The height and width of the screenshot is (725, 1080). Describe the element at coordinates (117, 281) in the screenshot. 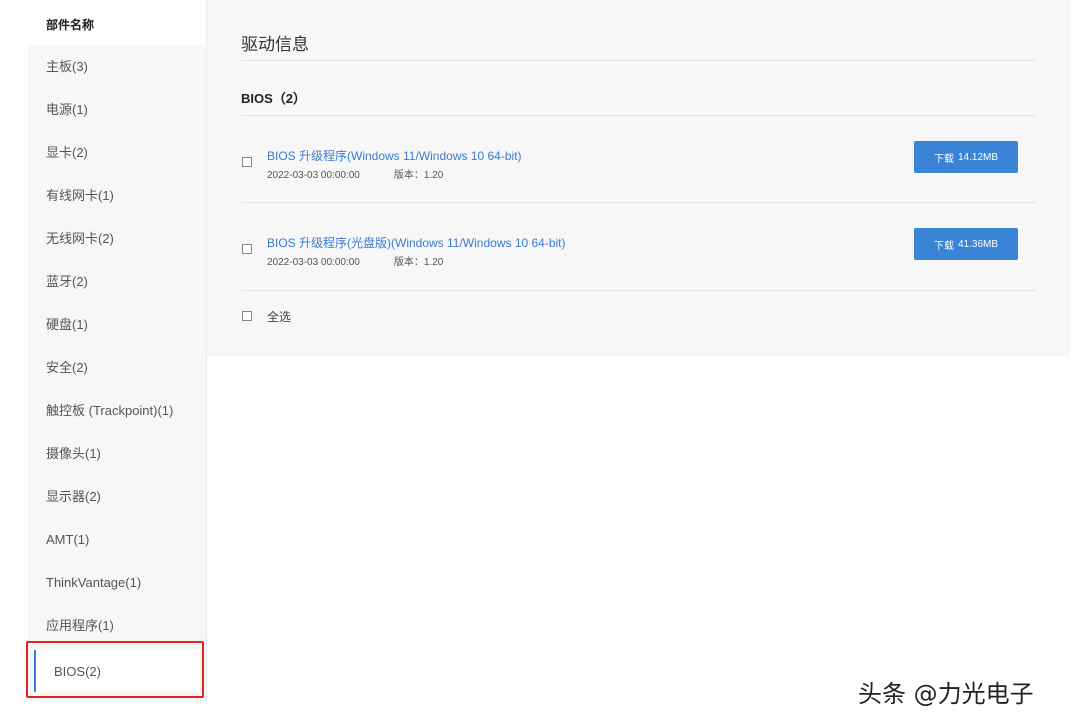

I see `sidebar-item-bluetooth: 蓝牙(2)` at that location.